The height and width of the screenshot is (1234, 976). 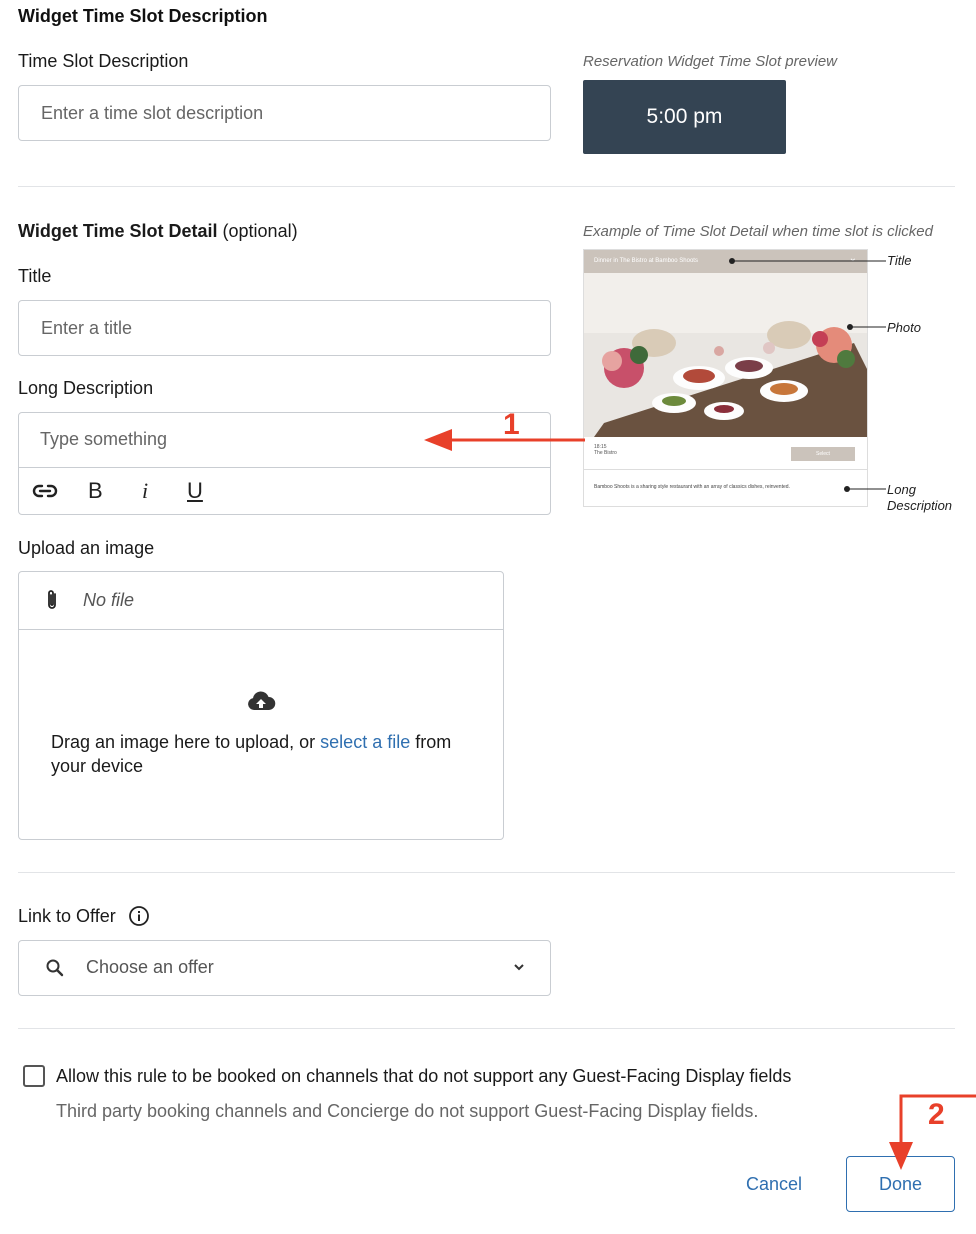 What do you see at coordinates (284, 113) in the screenshot?
I see `time-slot-description-input` at bounding box center [284, 113].